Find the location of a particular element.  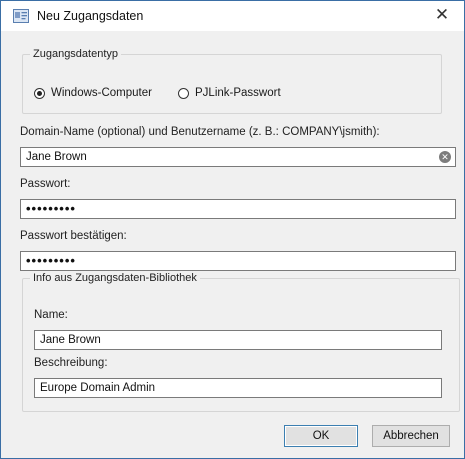

radio-button-selected is located at coordinates (39, 93).